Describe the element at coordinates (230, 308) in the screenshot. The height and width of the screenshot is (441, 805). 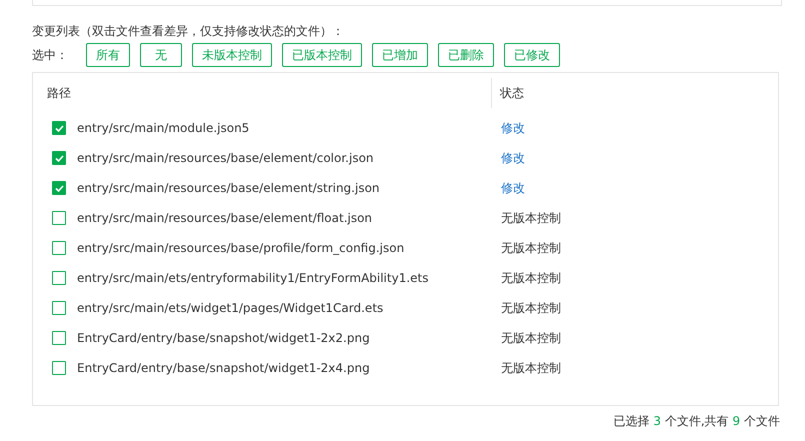
I see `file-path: entry/src/main/ets/widget1/pages/Widget1Card.ets` at that location.